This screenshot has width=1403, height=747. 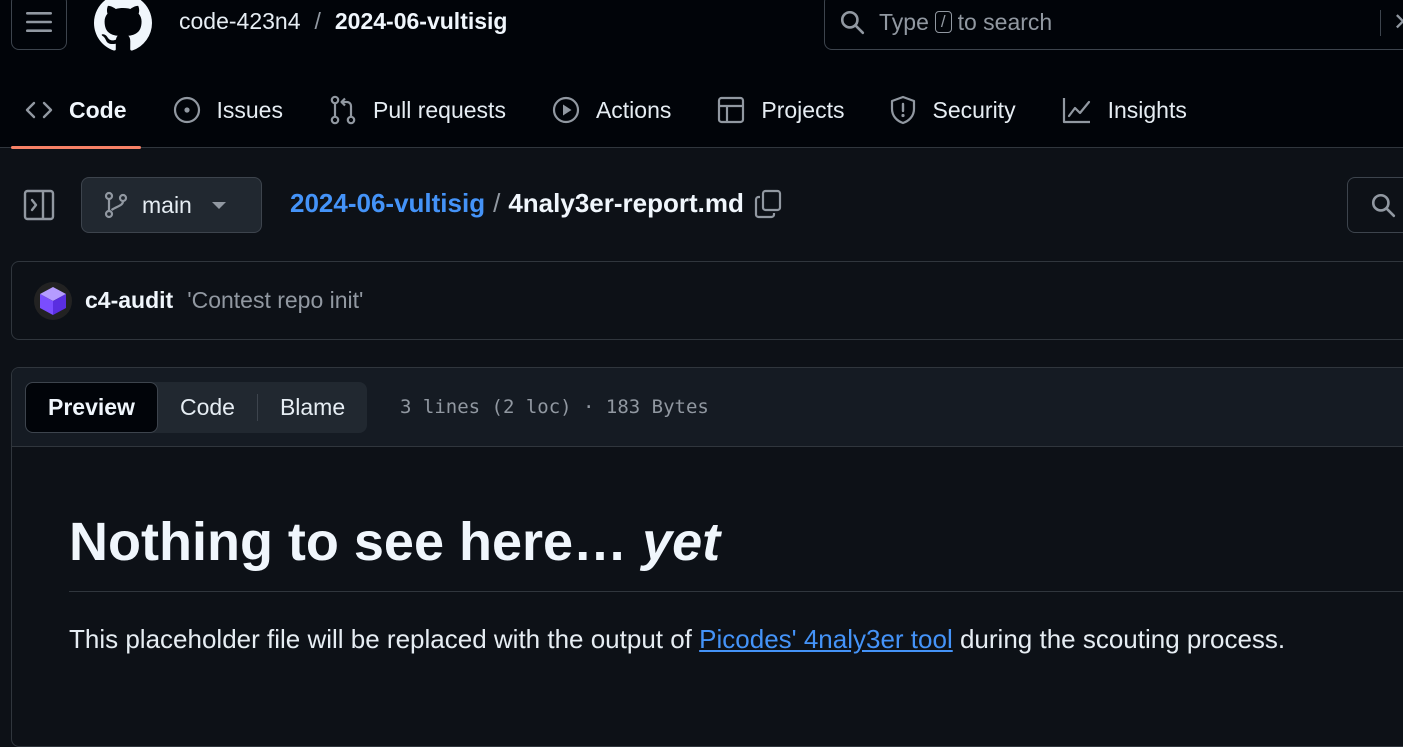 What do you see at coordinates (240, 21) in the screenshot?
I see `owner-link: code-423n4` at bounding box center [240, 21].